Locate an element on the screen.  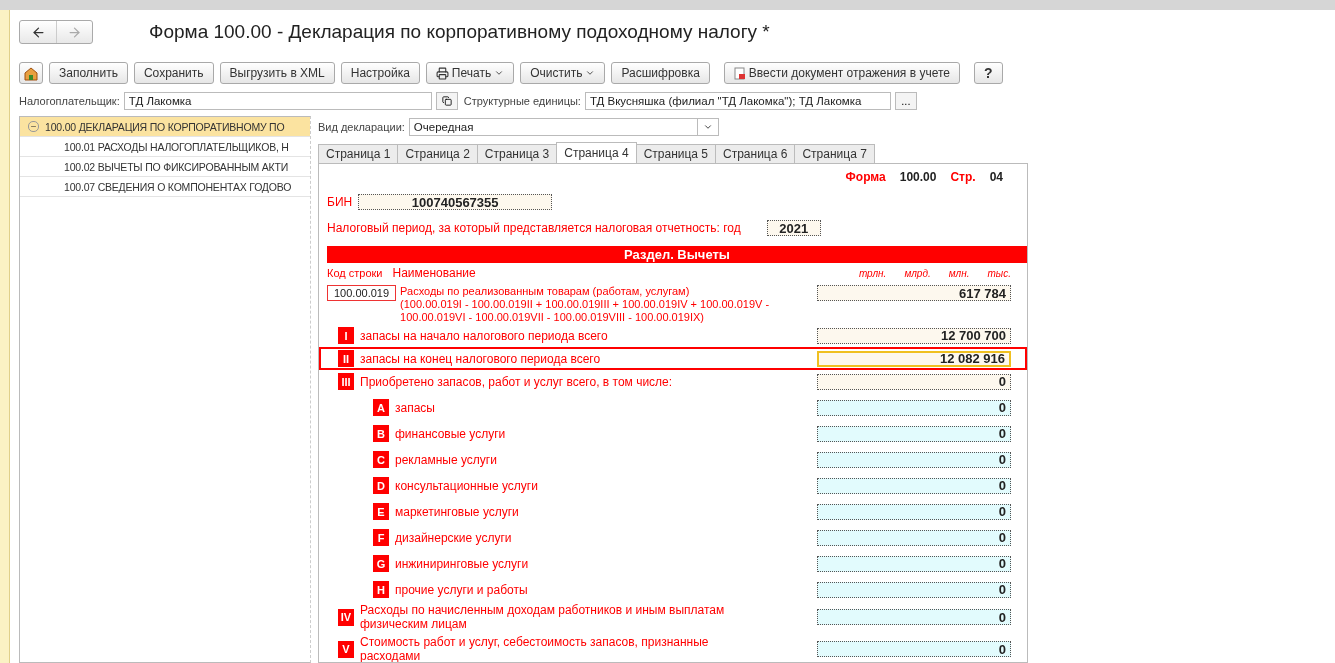
page-tab: Страница 6 is located at coordinates (755, 154).